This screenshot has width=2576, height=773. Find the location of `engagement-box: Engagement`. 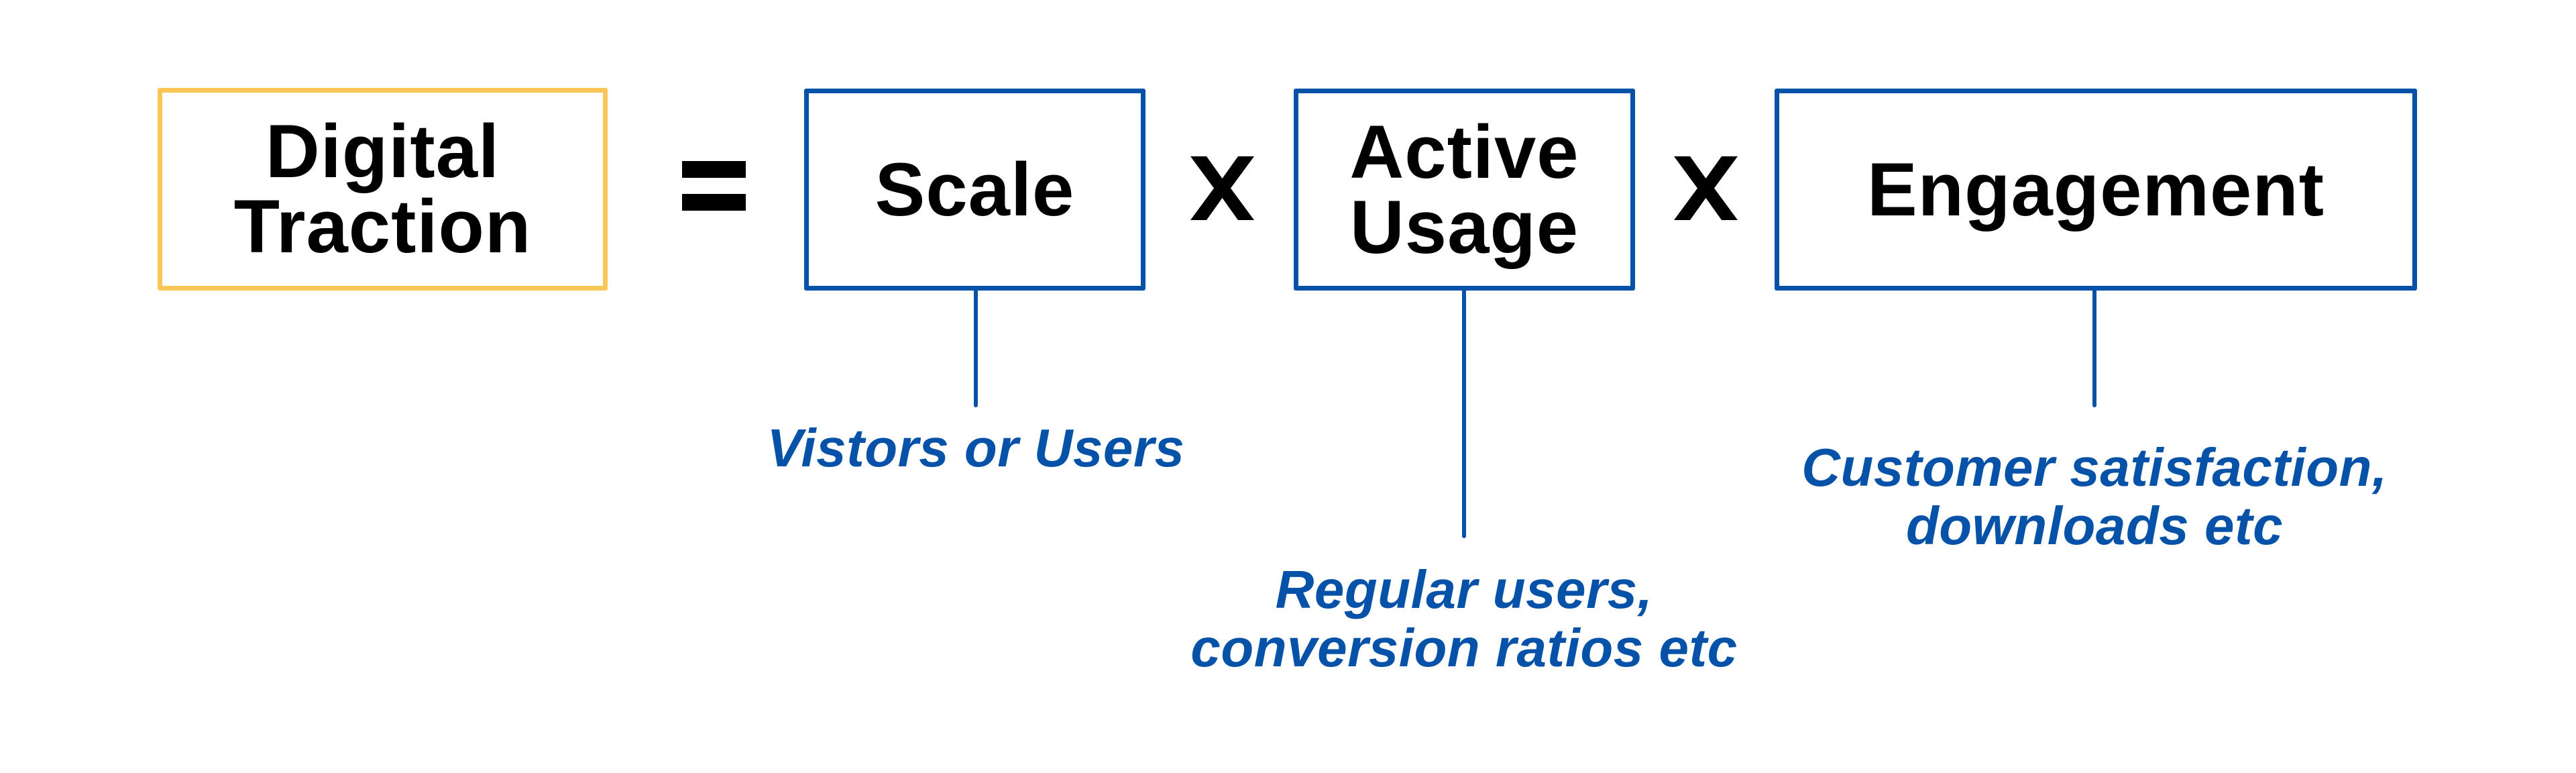

engagement-box: Engagement is located at coordinates (2096, 190).